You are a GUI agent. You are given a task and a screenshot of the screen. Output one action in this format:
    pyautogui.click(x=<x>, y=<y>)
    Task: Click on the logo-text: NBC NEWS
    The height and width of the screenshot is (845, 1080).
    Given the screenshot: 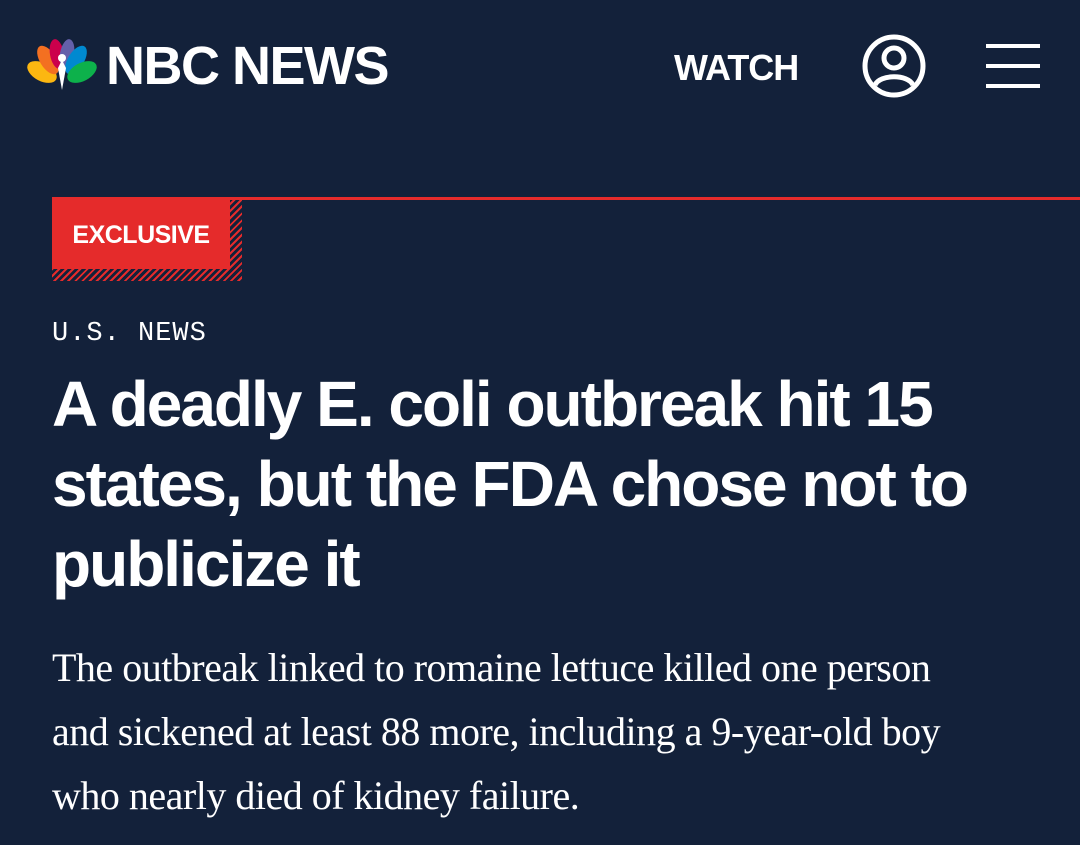 What is the action you would take?
    pyautogui.click(x=248, y=66)
    